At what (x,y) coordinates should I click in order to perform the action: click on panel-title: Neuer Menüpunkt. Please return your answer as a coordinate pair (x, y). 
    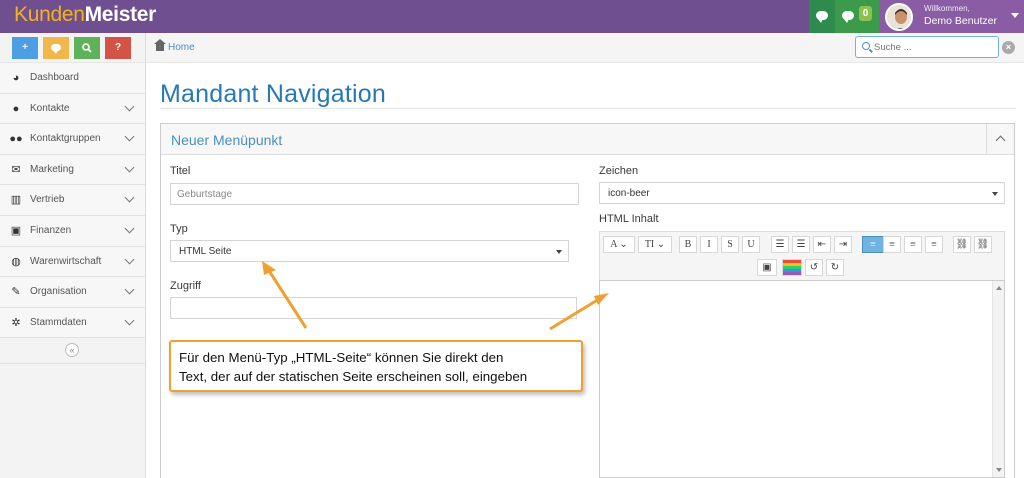
    Looking at the image, I should click on (227, 140).